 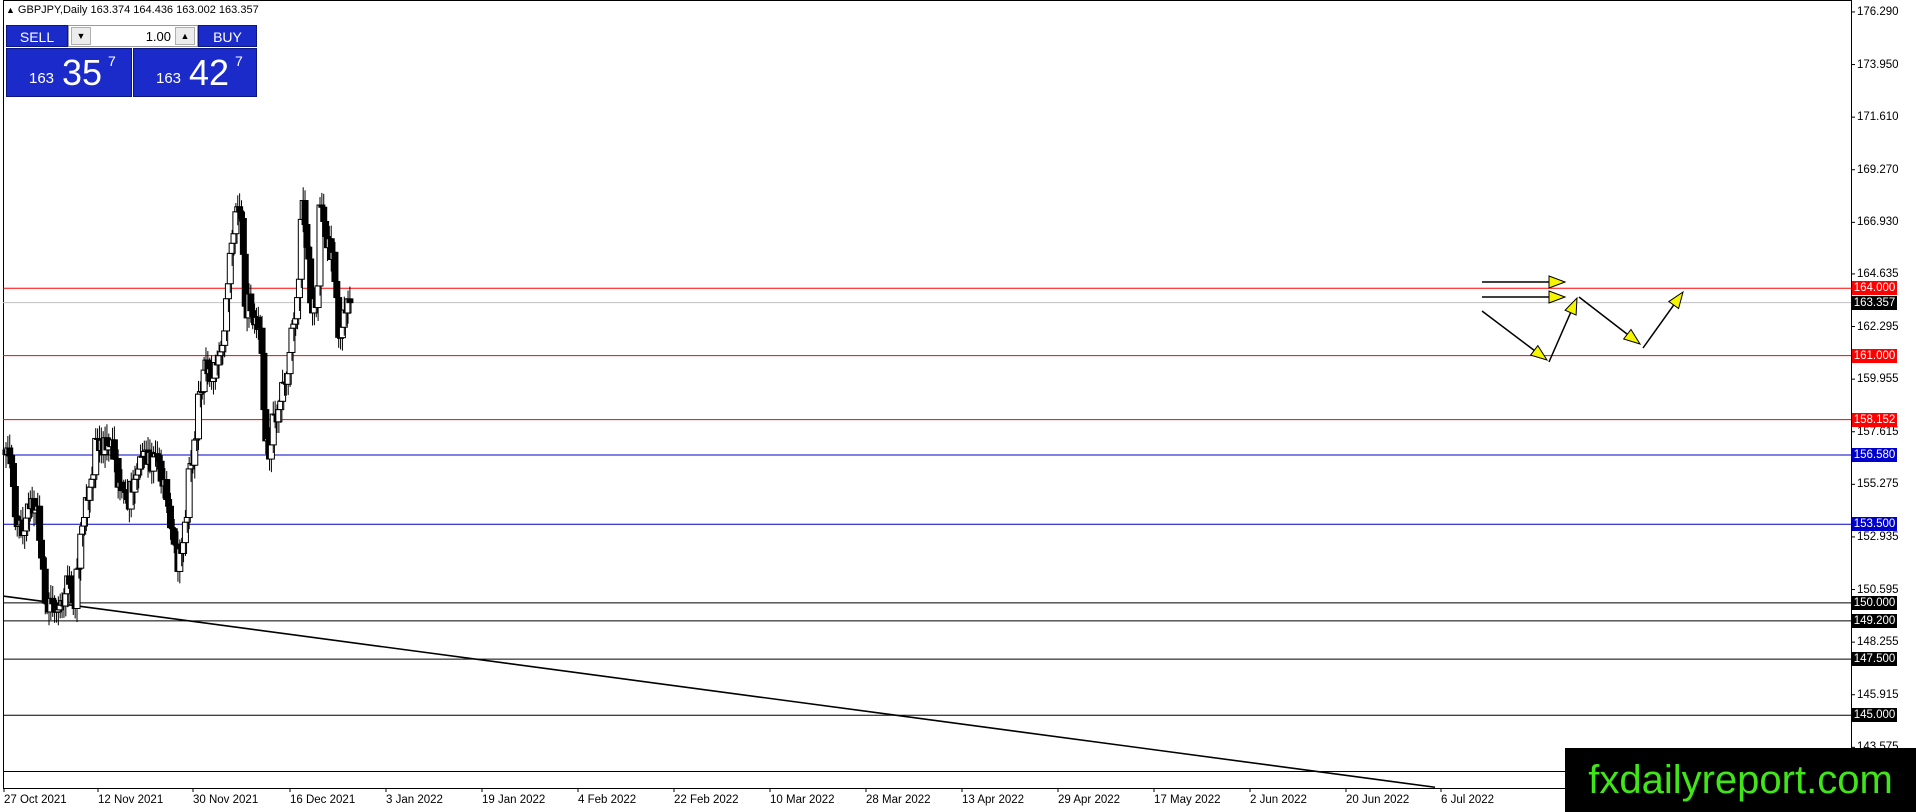 What do you see at coordinates (1878, 536) in the screenshot?
I see `y-tick-label: 152.935` at bounding box center [1878, 536].